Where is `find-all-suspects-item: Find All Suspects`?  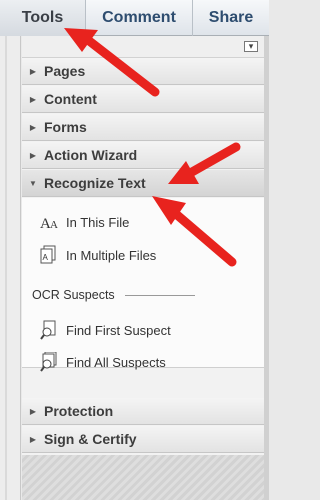 find-all-suspects-item: Find All Suspects is located at coordinates (103, 362).